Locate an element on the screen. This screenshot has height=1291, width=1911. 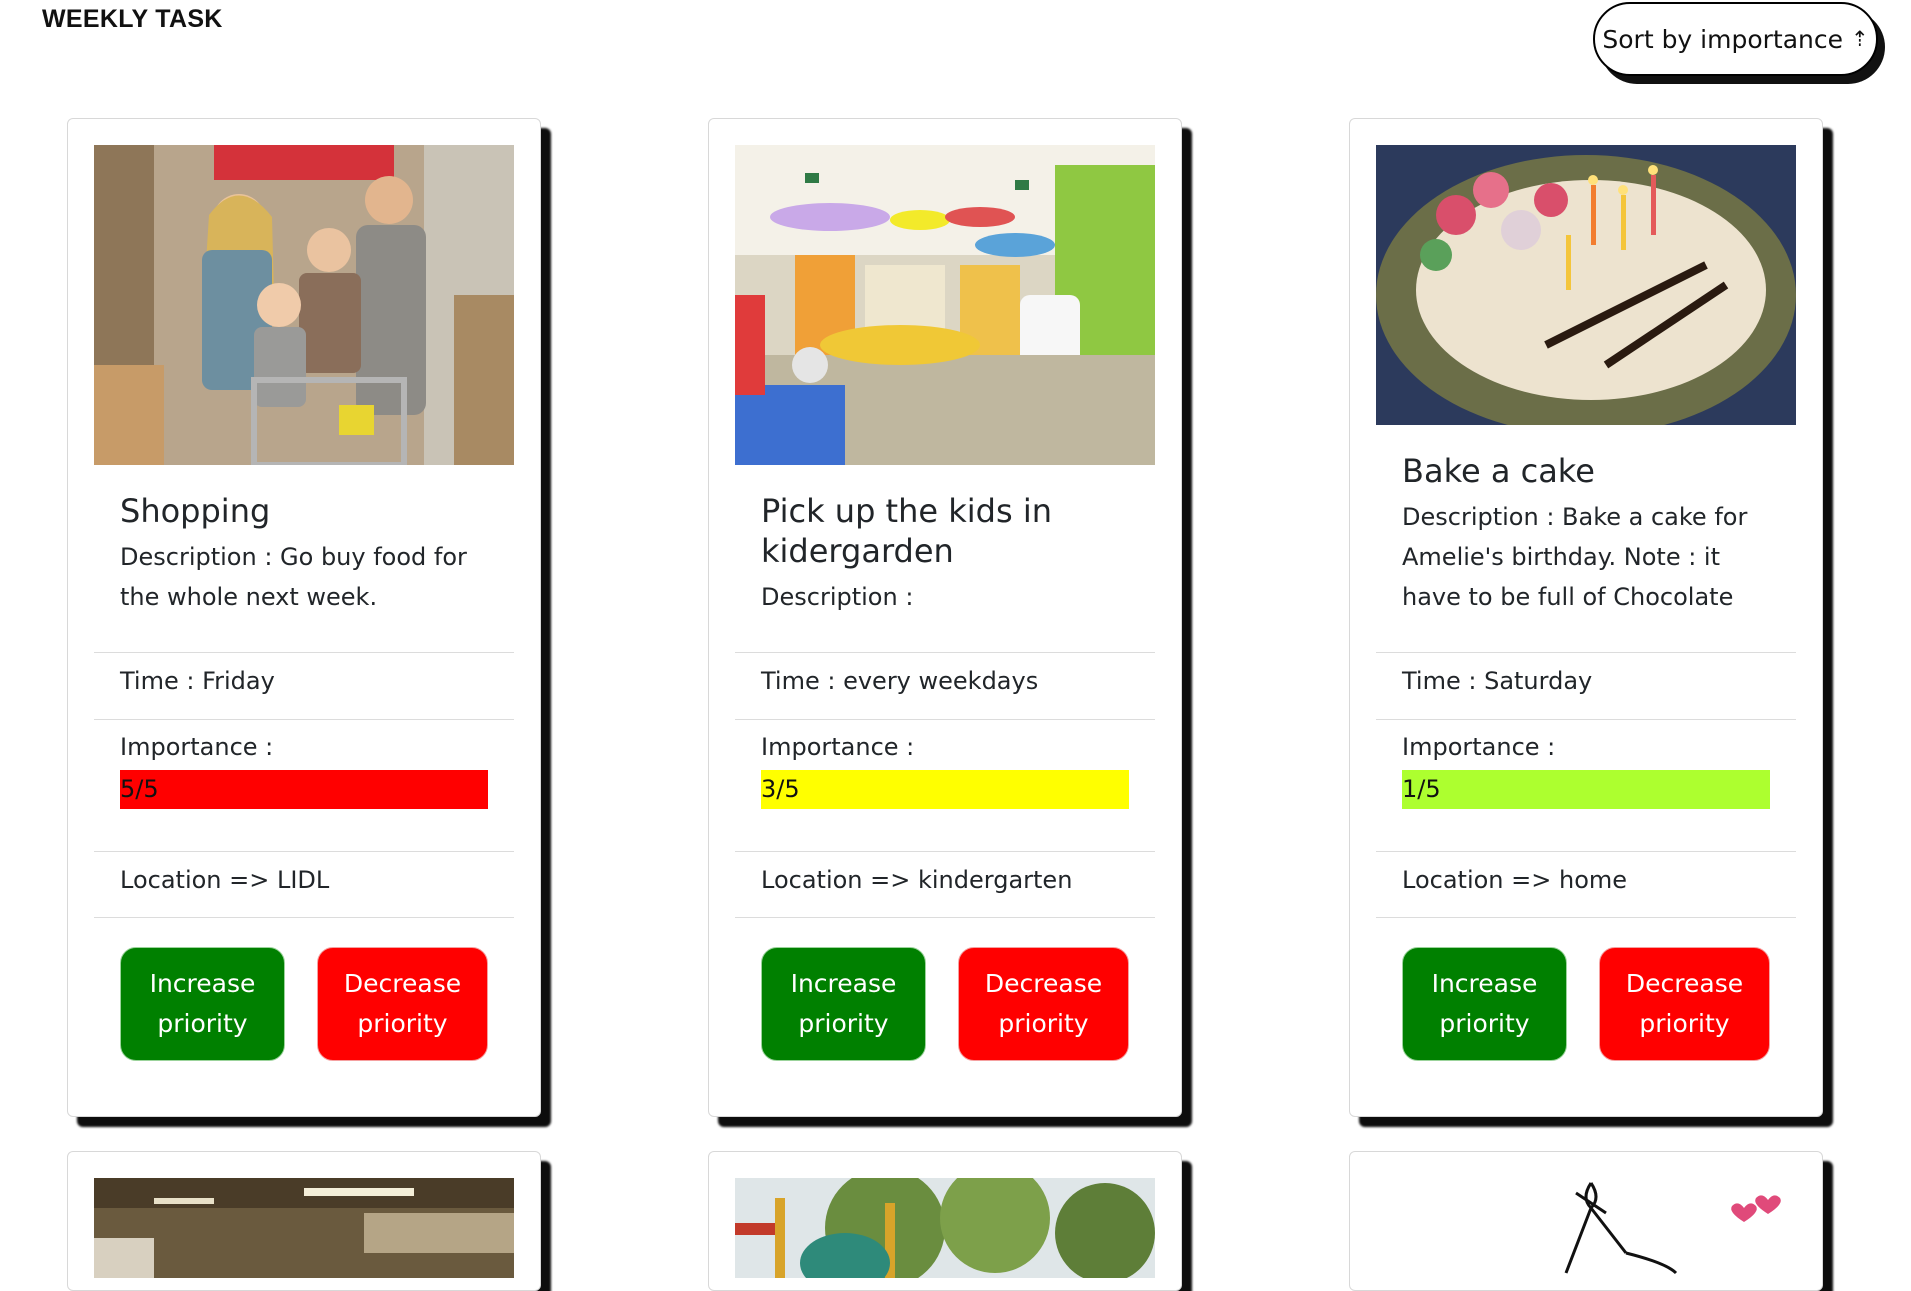
importance-bar: 5/5 is located at coordinates (304, 789).